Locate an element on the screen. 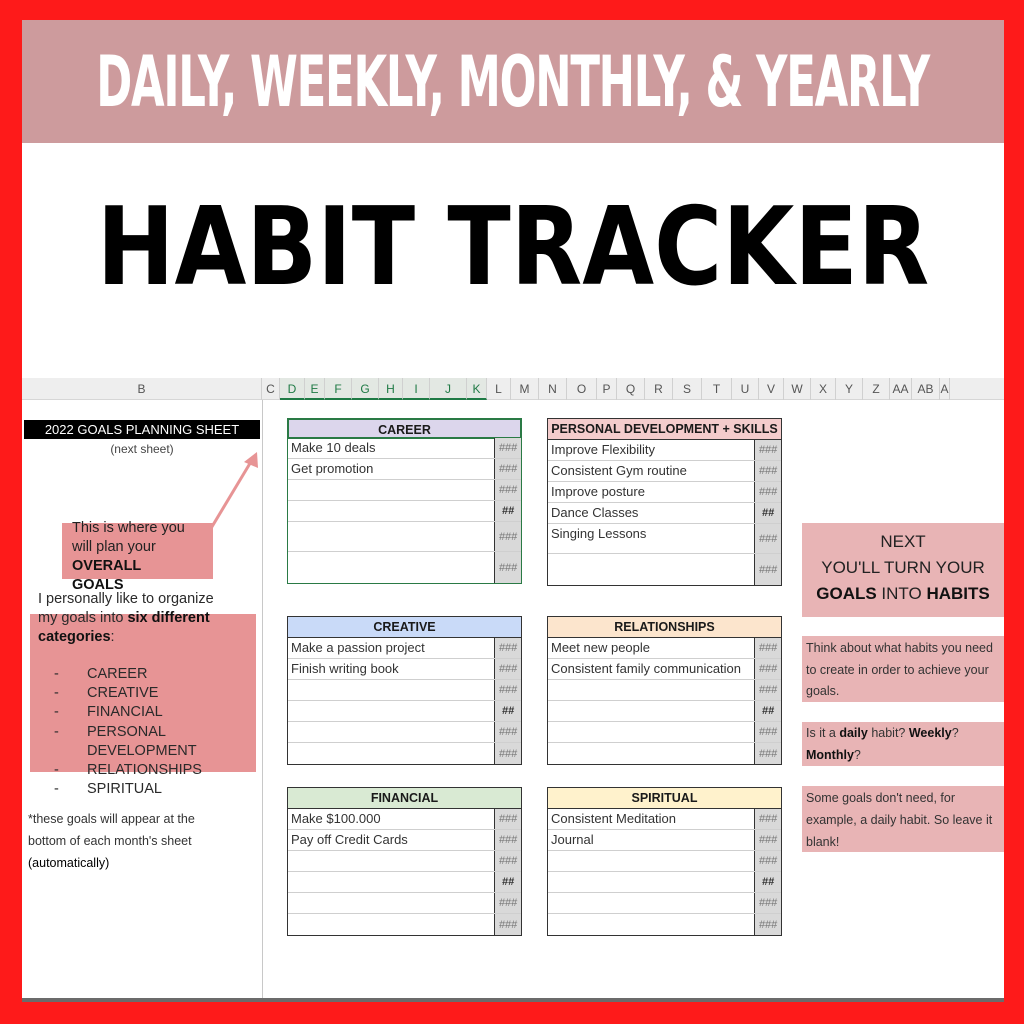  column-header-d: D is located at coordinates (292, 389).